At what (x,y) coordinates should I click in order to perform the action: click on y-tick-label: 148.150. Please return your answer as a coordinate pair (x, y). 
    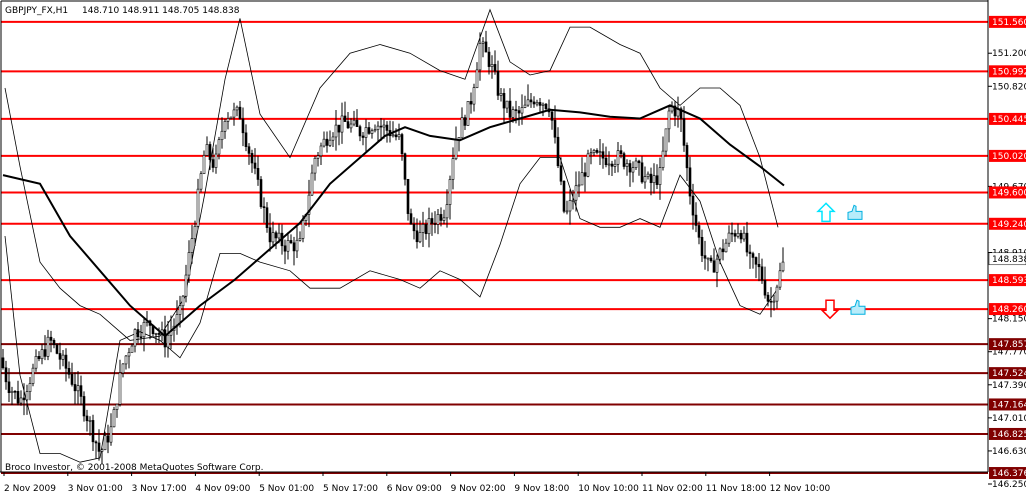
    Looking at the image, I should click on (1009, 320).